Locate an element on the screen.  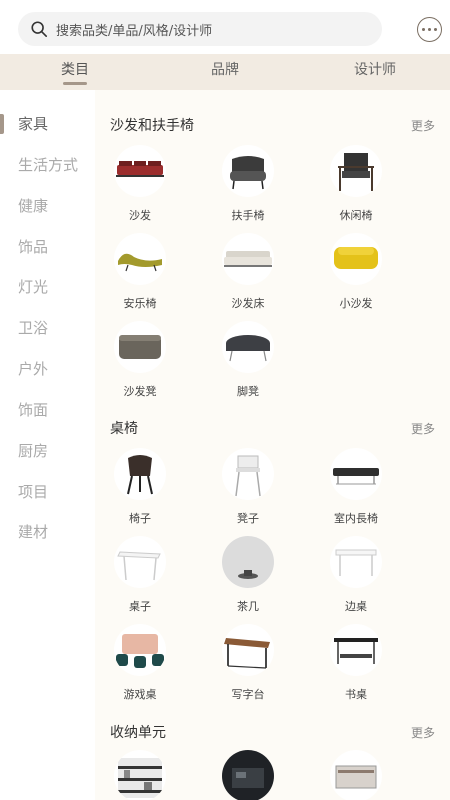
bench-icon is located at coordinates (356, 474).